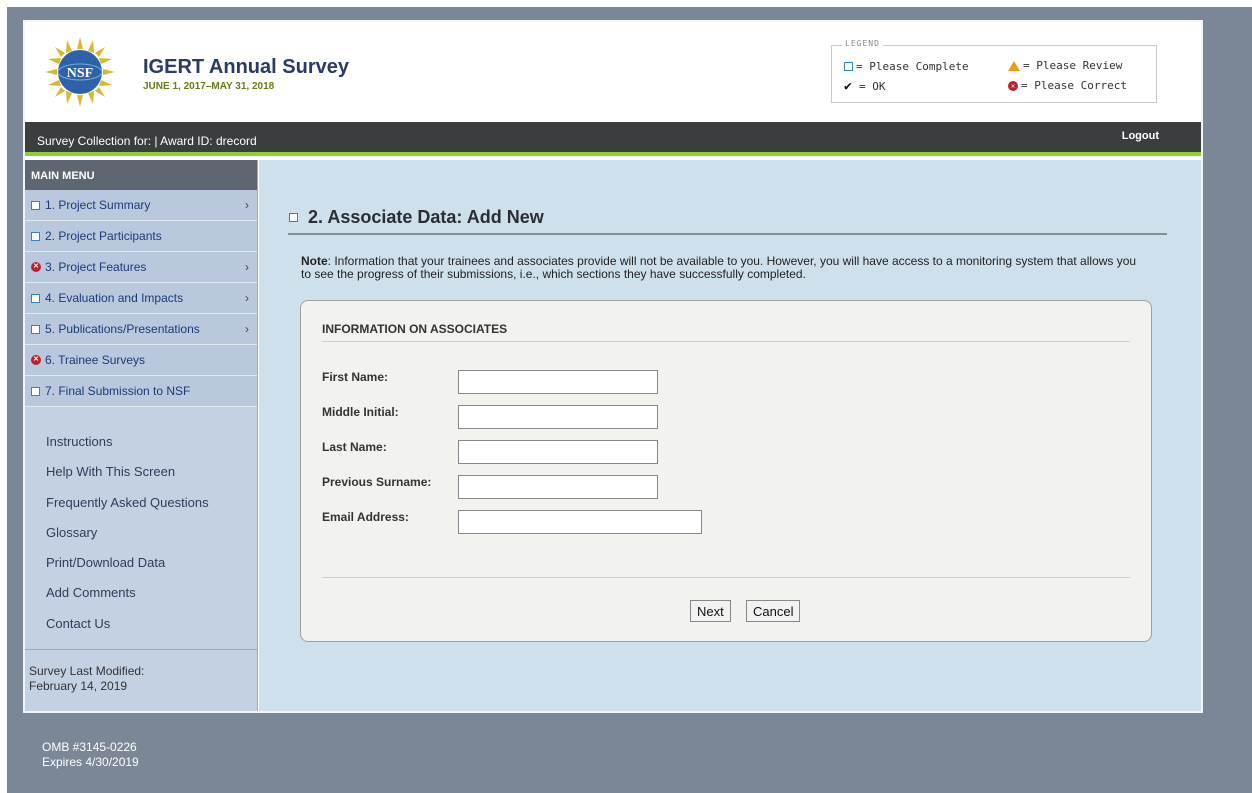  Describe the element at coordinates (1065, 65) in the screenshot. I see `legend-please-review: = Please Review` at that location.